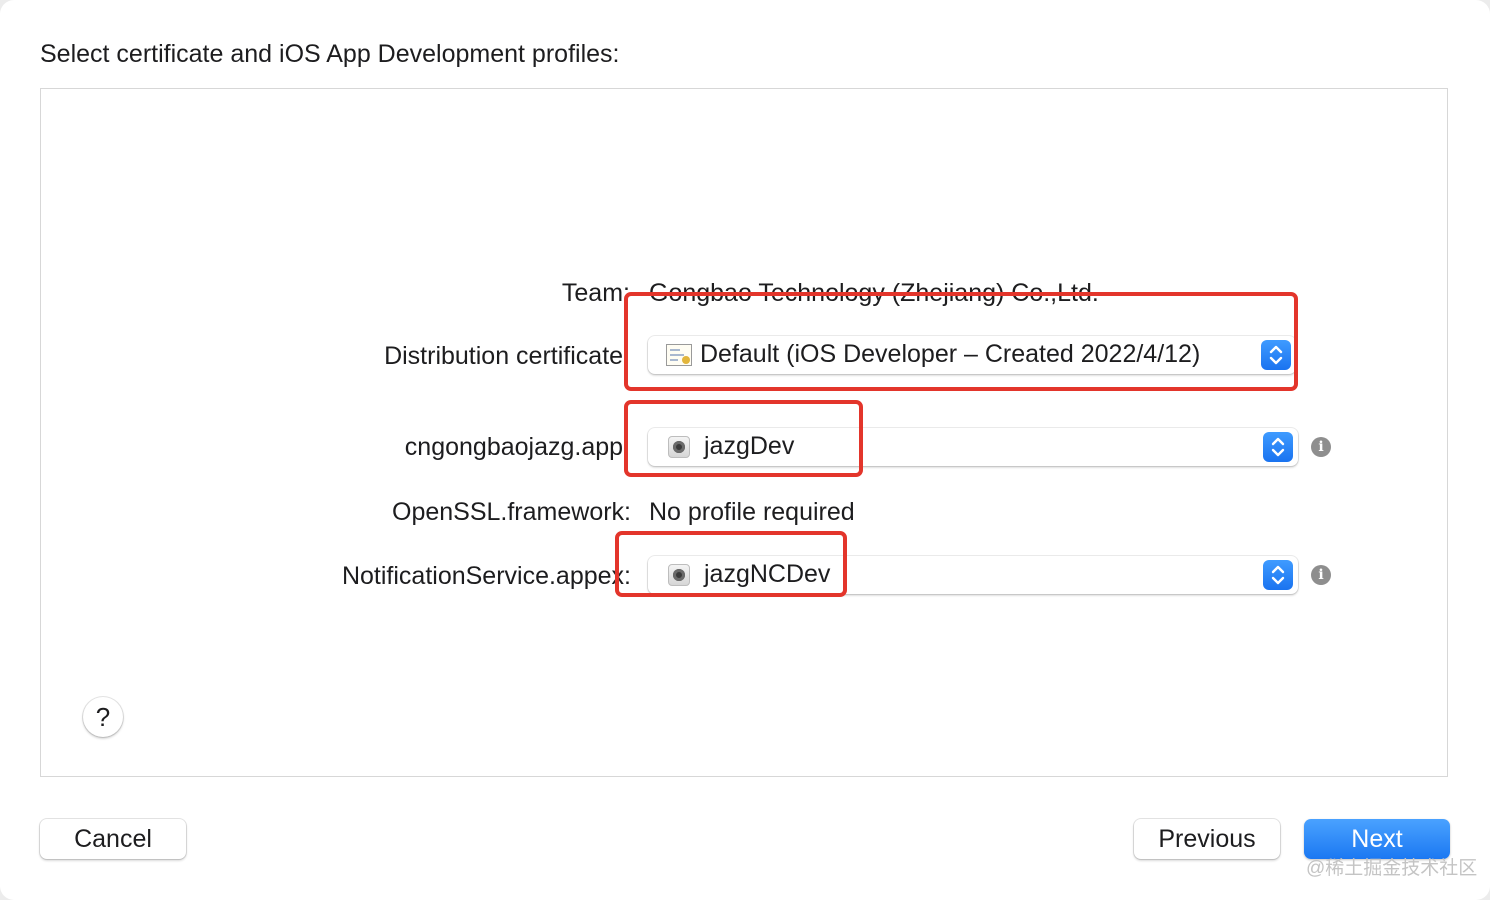 The height and width of the screenshot is (900, 1490). What do you see at coordinates (1321, 447) in the screenshot?
I see `app-profile-info-icon: i` at bounding box center [1321, 447].